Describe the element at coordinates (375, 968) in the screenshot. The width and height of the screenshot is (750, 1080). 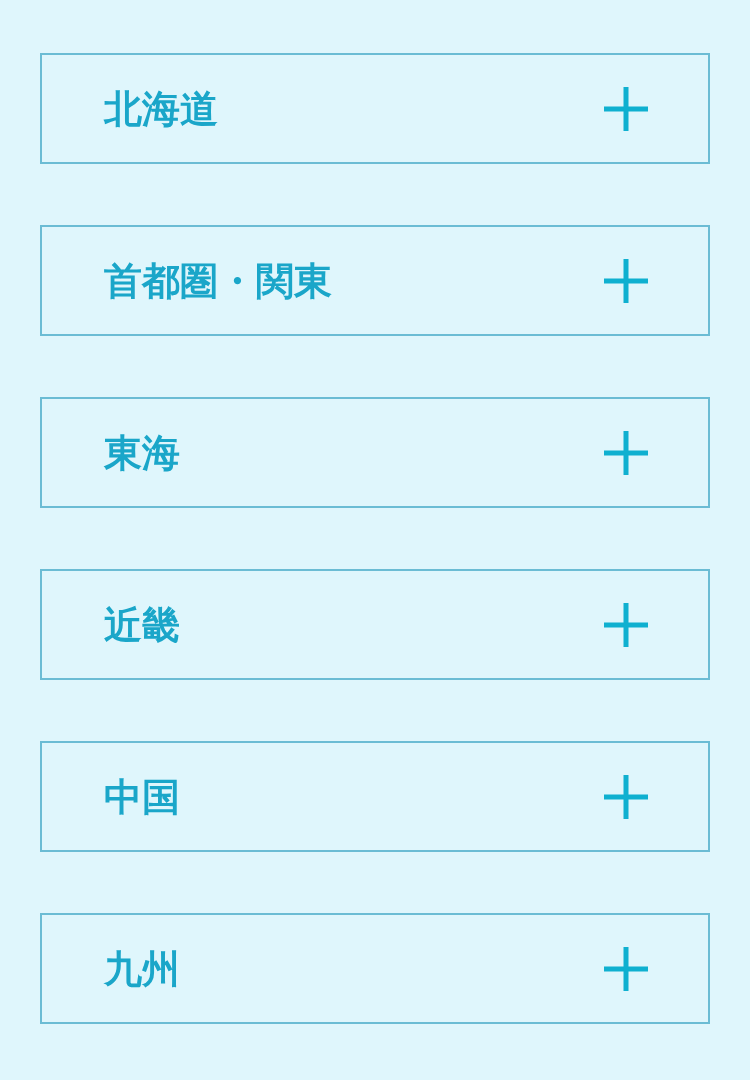
I see `region-toggle: 九州` at that location.